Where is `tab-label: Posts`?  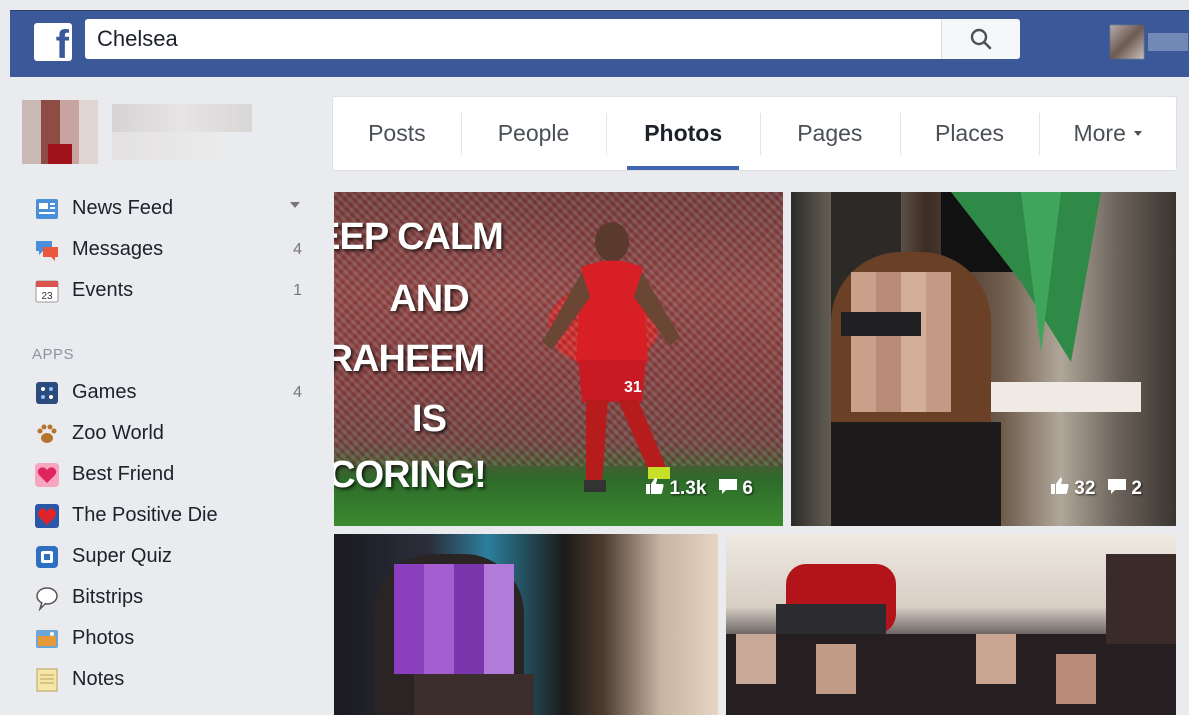
tab-label: Posts is located at coordinates (397, 133).